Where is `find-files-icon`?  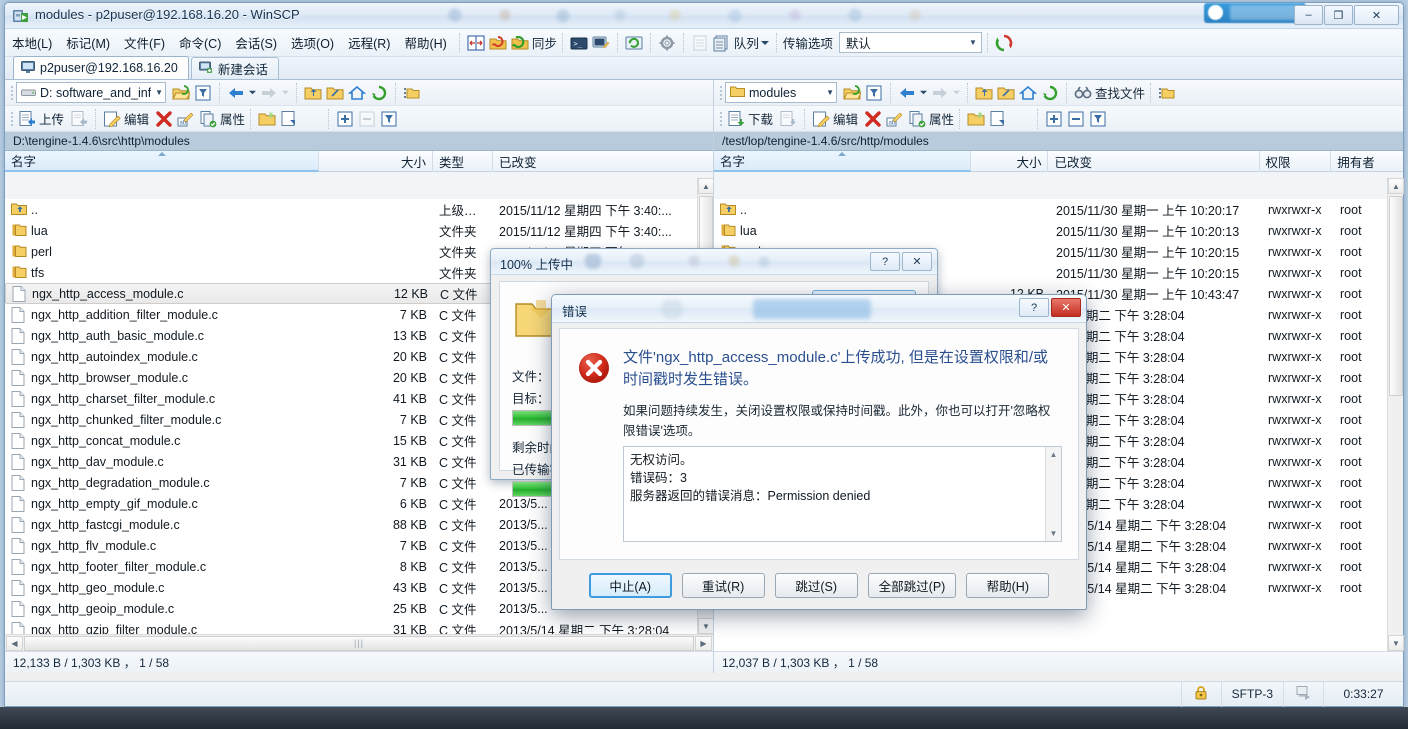 find-files-icon is located at coordinates (1083, 93).